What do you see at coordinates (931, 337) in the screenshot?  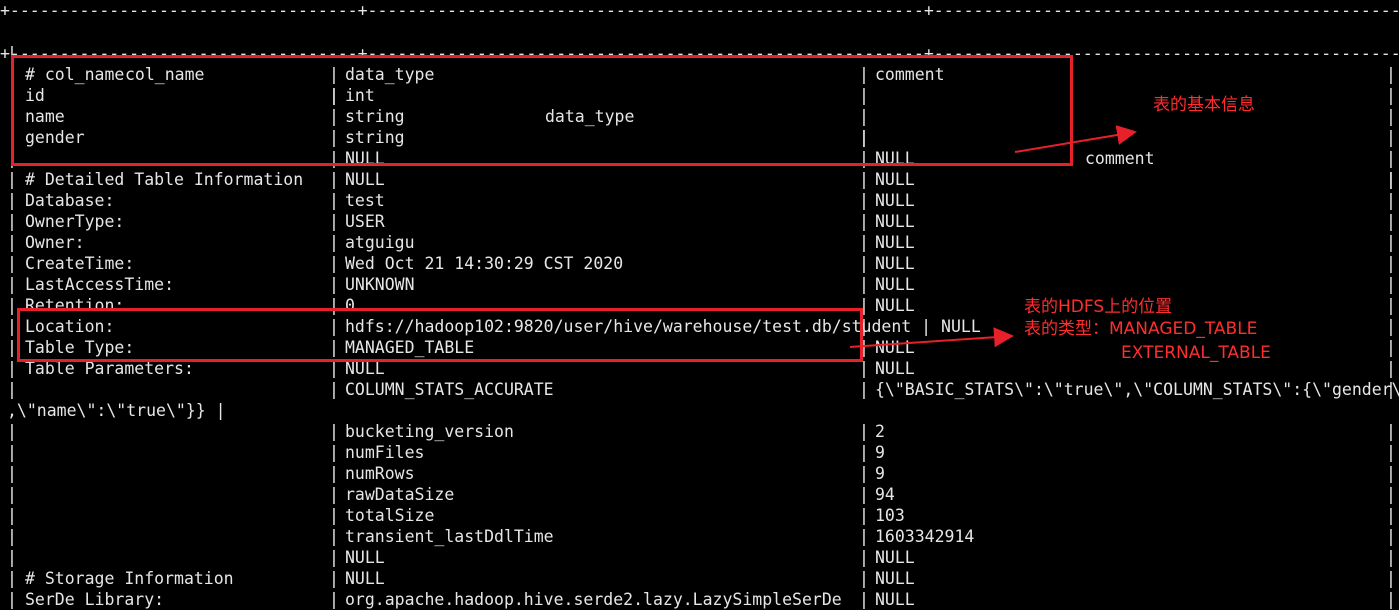 I see `arrow-location-type` at bounding box center [931, 337].